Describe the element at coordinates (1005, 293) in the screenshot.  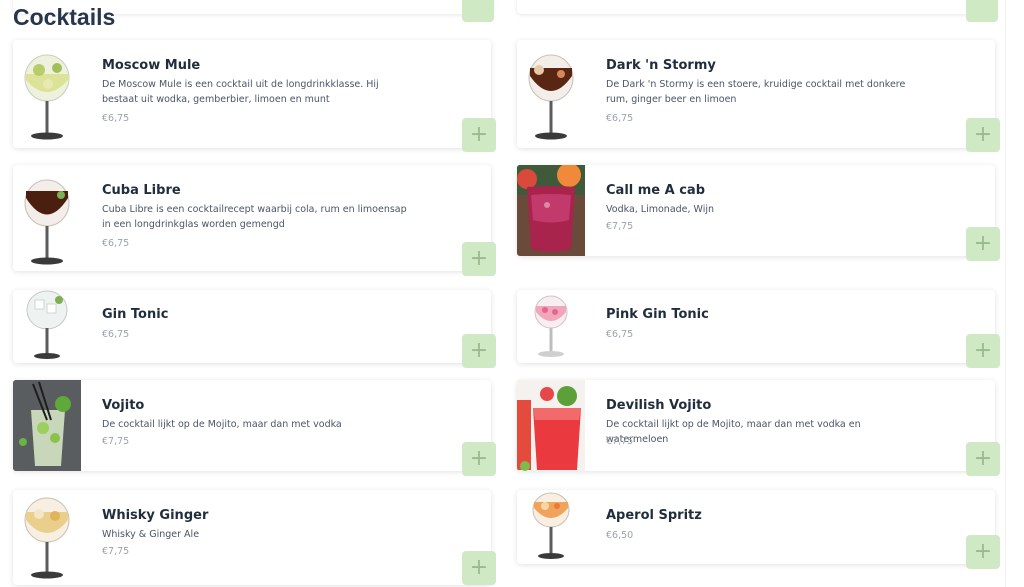
I see `scroll-divider` at that location.